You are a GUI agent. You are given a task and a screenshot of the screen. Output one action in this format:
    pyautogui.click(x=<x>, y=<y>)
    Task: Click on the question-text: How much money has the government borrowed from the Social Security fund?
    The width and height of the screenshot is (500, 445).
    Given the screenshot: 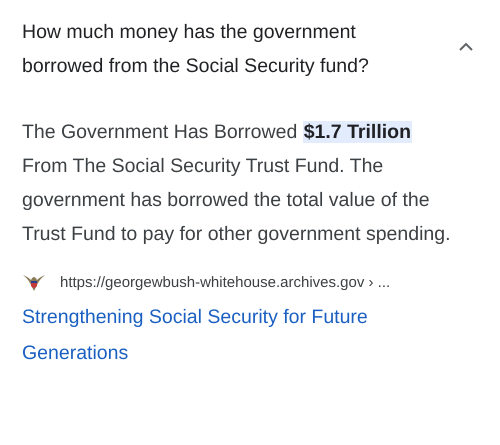 What is the action you would take?
    pyautogui.click(x=232, y=49)
    